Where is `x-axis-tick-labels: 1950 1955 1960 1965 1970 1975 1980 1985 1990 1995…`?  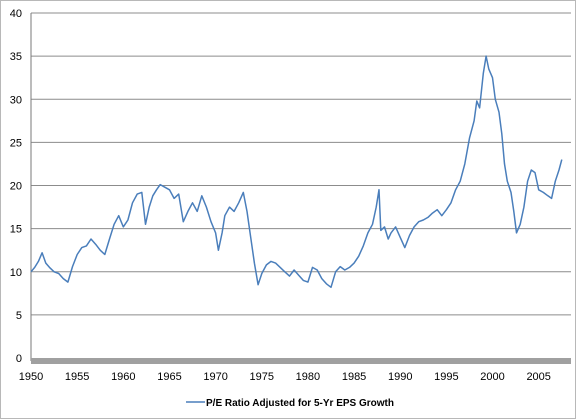 x-axis-tick-labels: 1950 1955 1960 1965 1970 1975 1980 1985 1990 1995… is located at coordinates (285, 377).